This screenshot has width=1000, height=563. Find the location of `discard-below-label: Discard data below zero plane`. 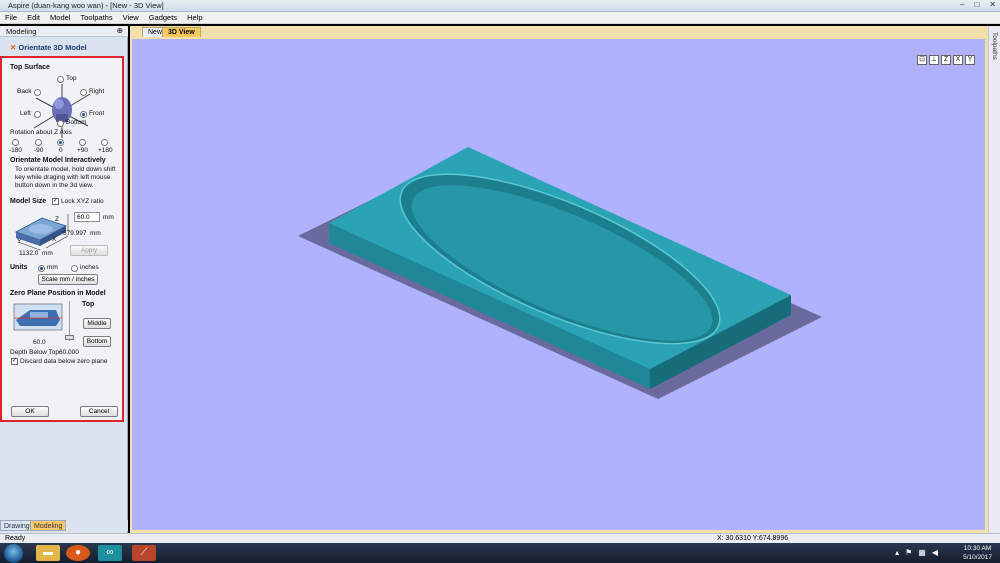

discard-below-label: Discard data below zero plane is located at coordinates (64, 361).